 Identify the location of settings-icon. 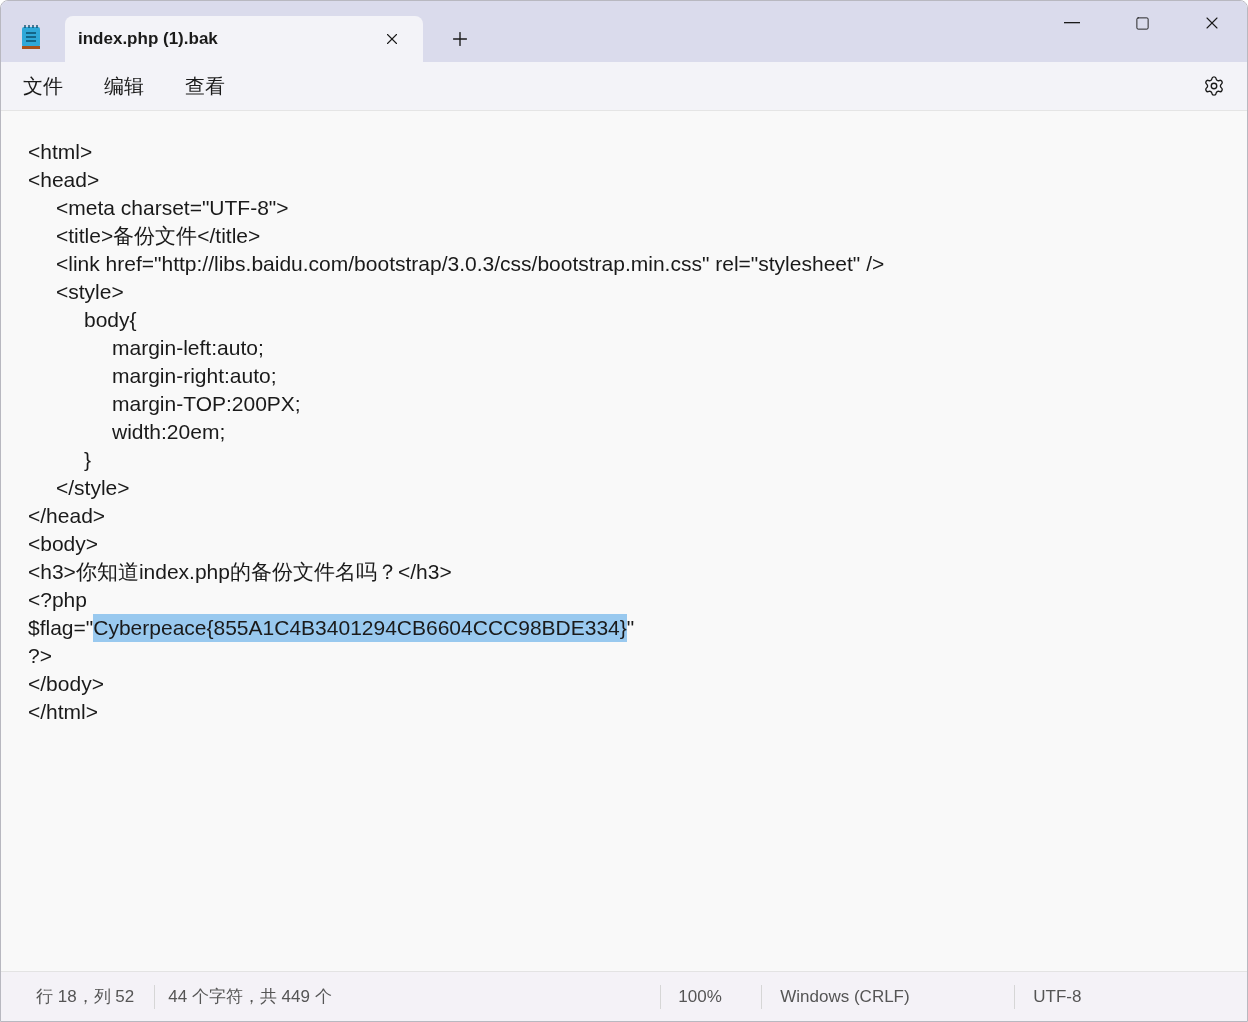
(1214, 86).